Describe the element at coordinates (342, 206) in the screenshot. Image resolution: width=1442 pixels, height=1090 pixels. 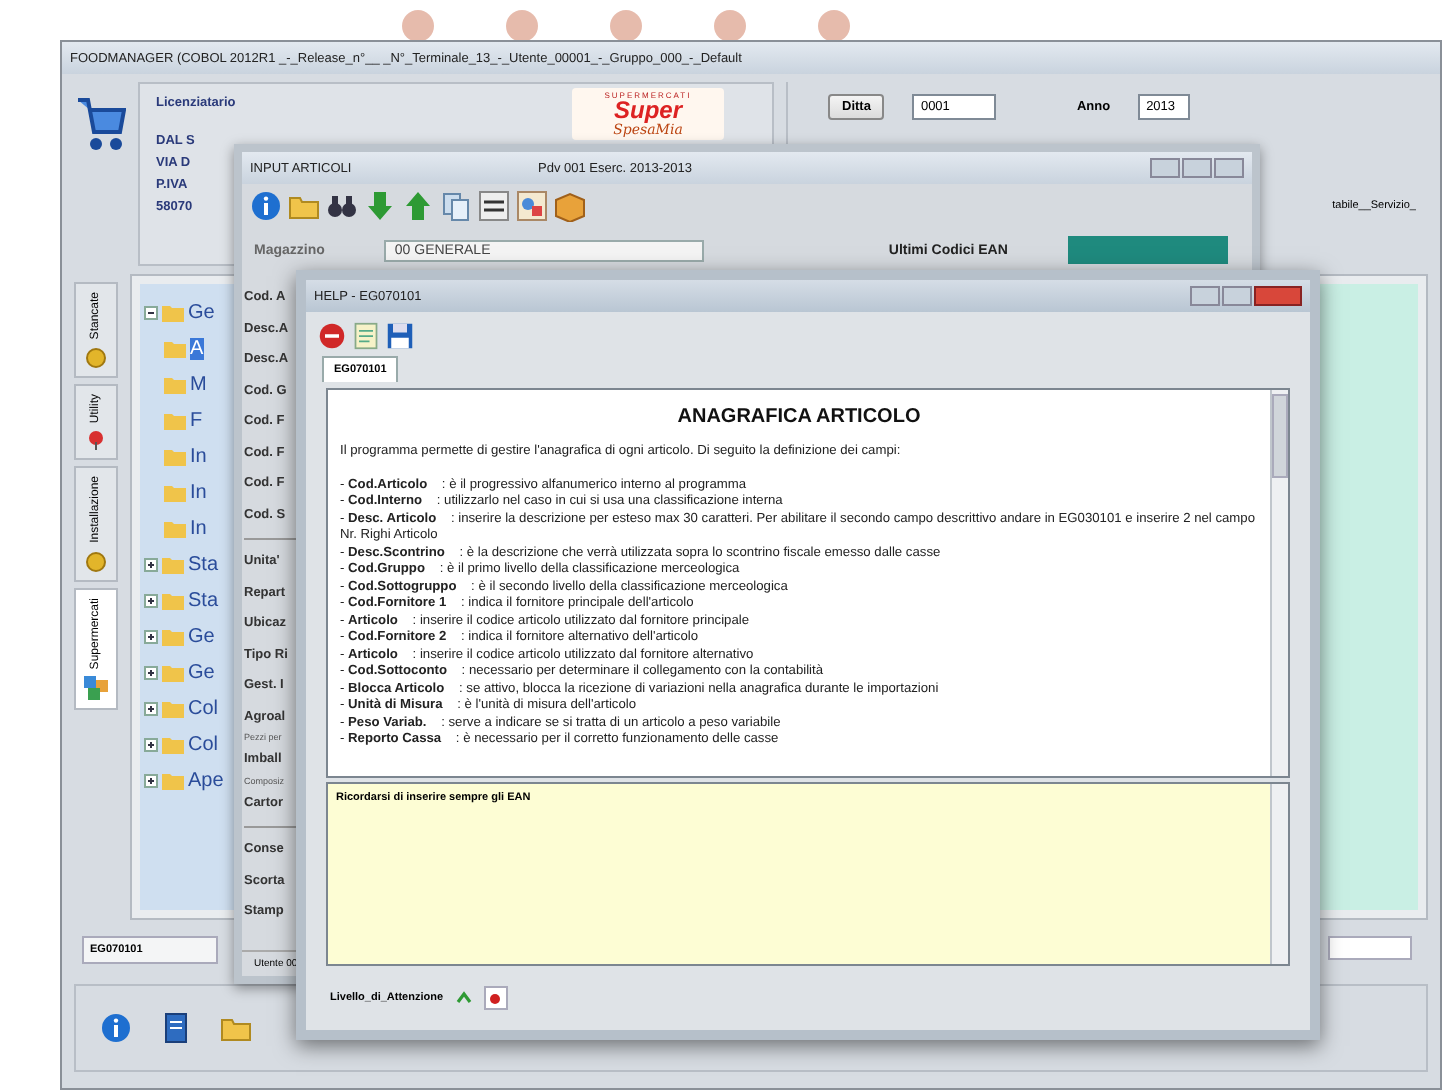
I see `binoculars-icon` at that location.